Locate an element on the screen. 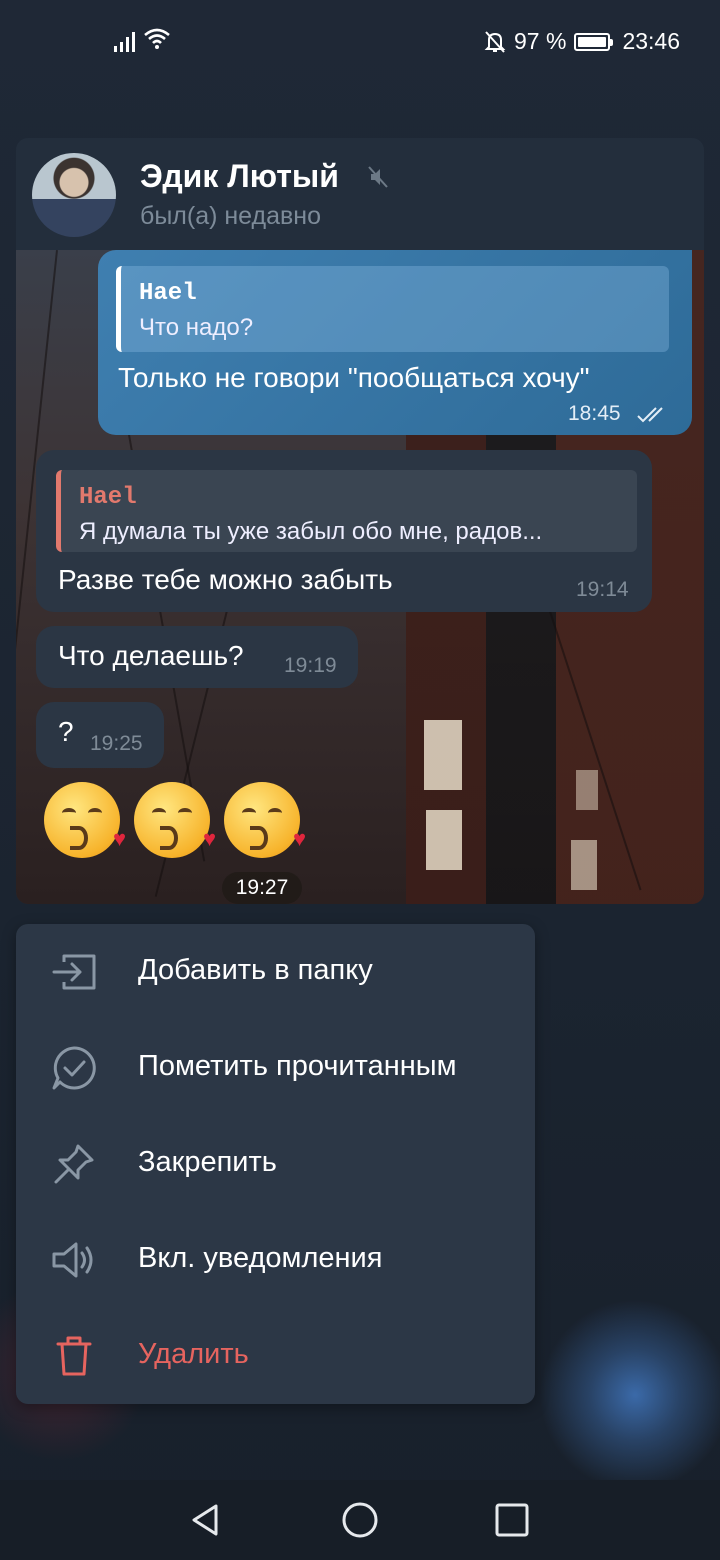 This screenshot has height=1560, width=720. emoji-message-time: 19:27 is located at coordinates (262, 888).